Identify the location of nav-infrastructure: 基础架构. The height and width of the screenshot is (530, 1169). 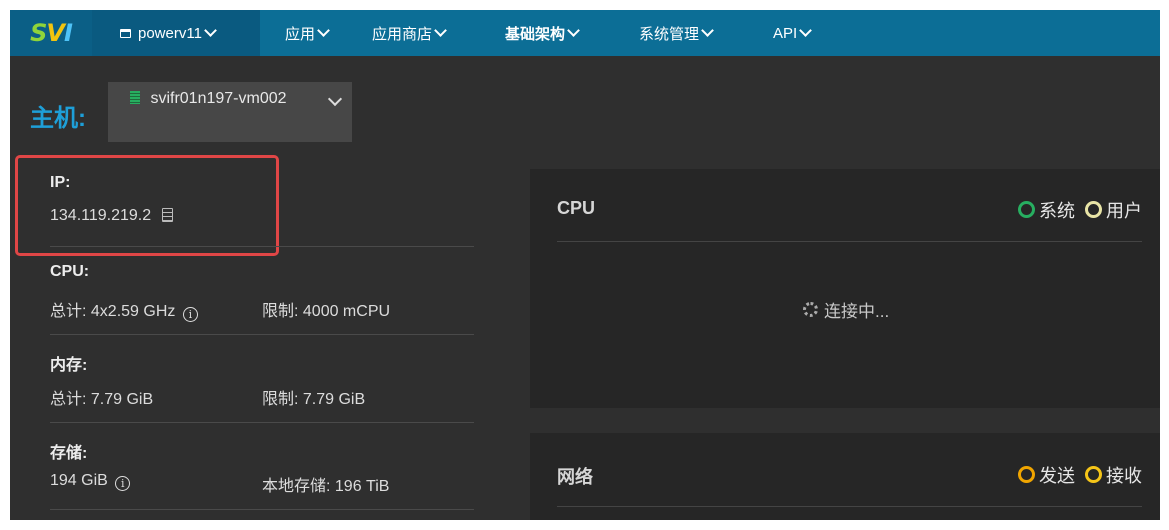
(542, 33).